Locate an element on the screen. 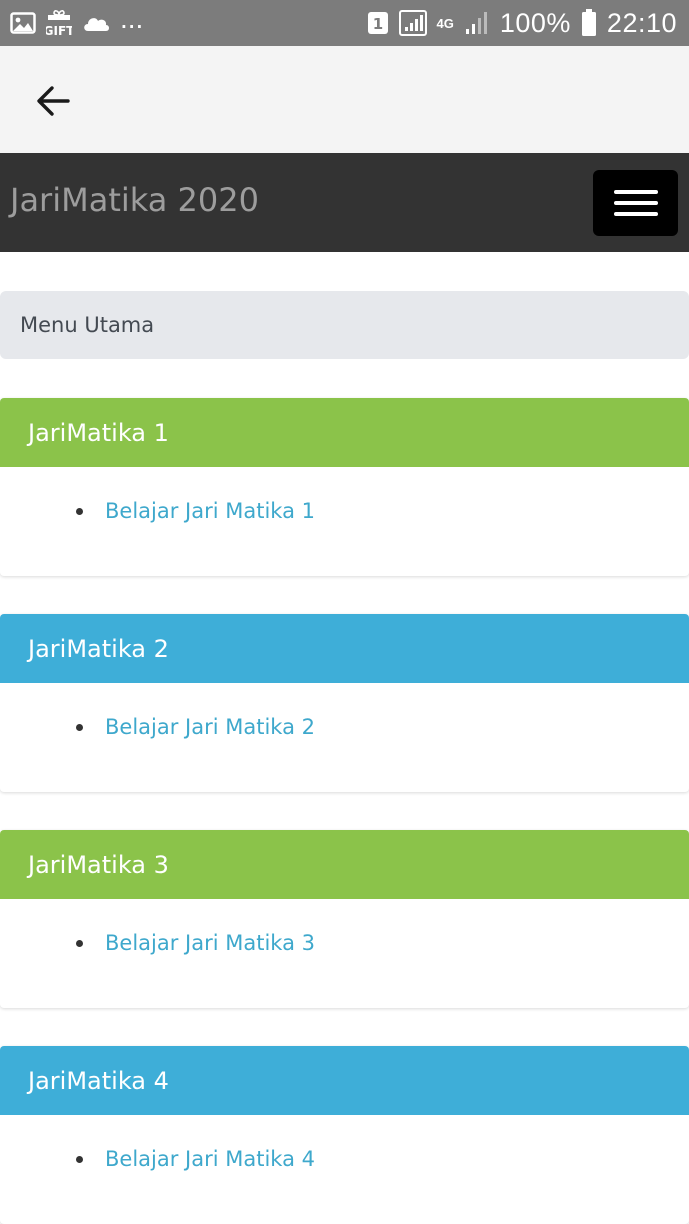  clock: 22:10 is located at coordinates (641, 22).